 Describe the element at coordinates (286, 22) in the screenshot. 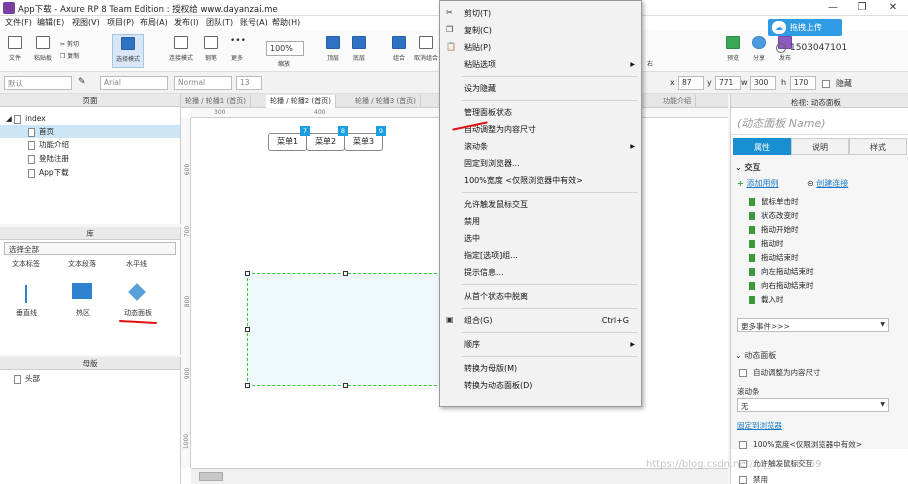

I see `menu-help: 帮助(H)` at that location.